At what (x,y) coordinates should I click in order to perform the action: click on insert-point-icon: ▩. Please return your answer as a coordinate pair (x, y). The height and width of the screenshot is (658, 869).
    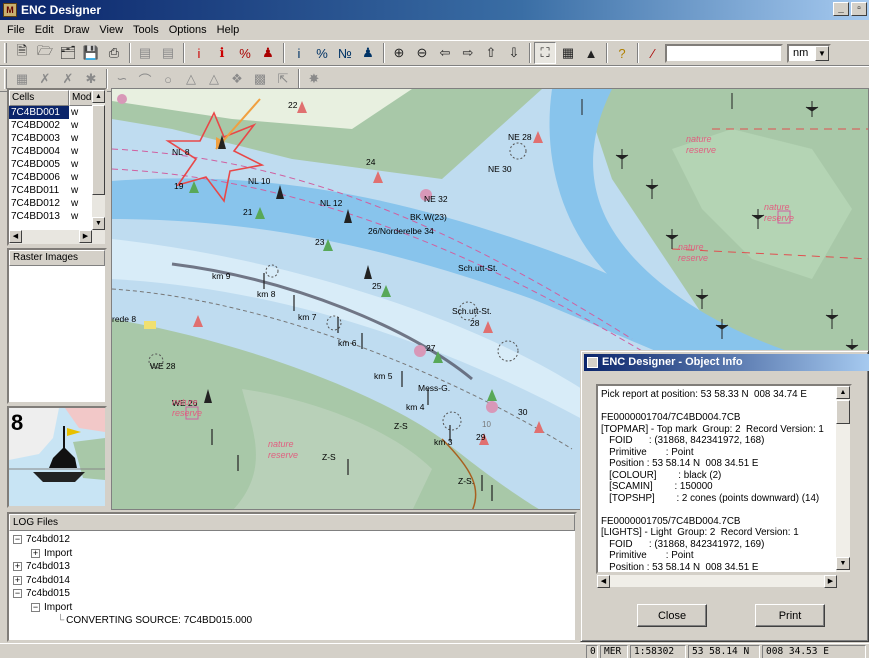
    Looking at the image, I should click on (260, 79).